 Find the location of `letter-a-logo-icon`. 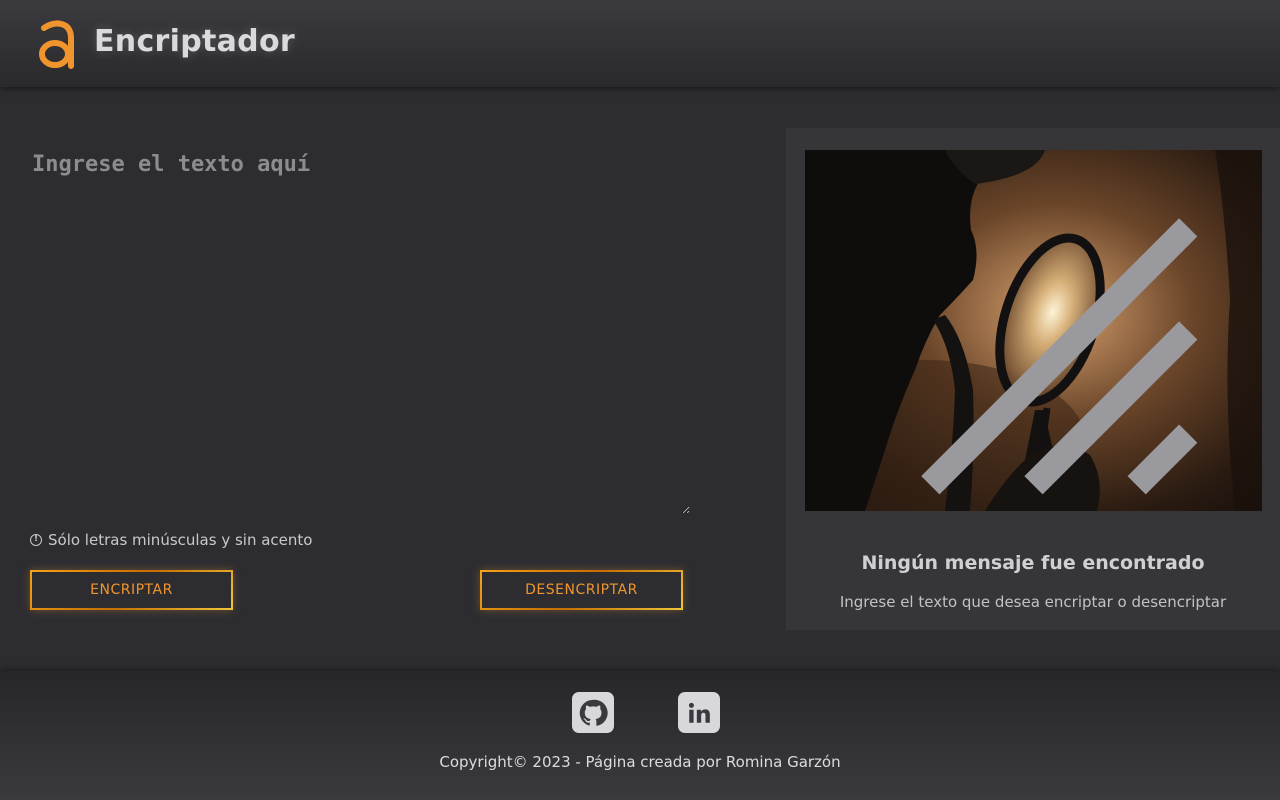

letter-a-logo-icon is located at coordinates (56, 44).